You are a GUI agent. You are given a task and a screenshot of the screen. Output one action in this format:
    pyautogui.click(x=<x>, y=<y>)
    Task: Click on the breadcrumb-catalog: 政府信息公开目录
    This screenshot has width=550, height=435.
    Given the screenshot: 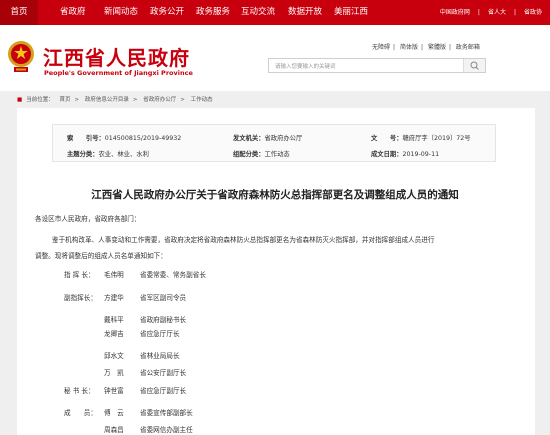 What is the action you would take?
    pyautogui.click(x=107, y=100)
    